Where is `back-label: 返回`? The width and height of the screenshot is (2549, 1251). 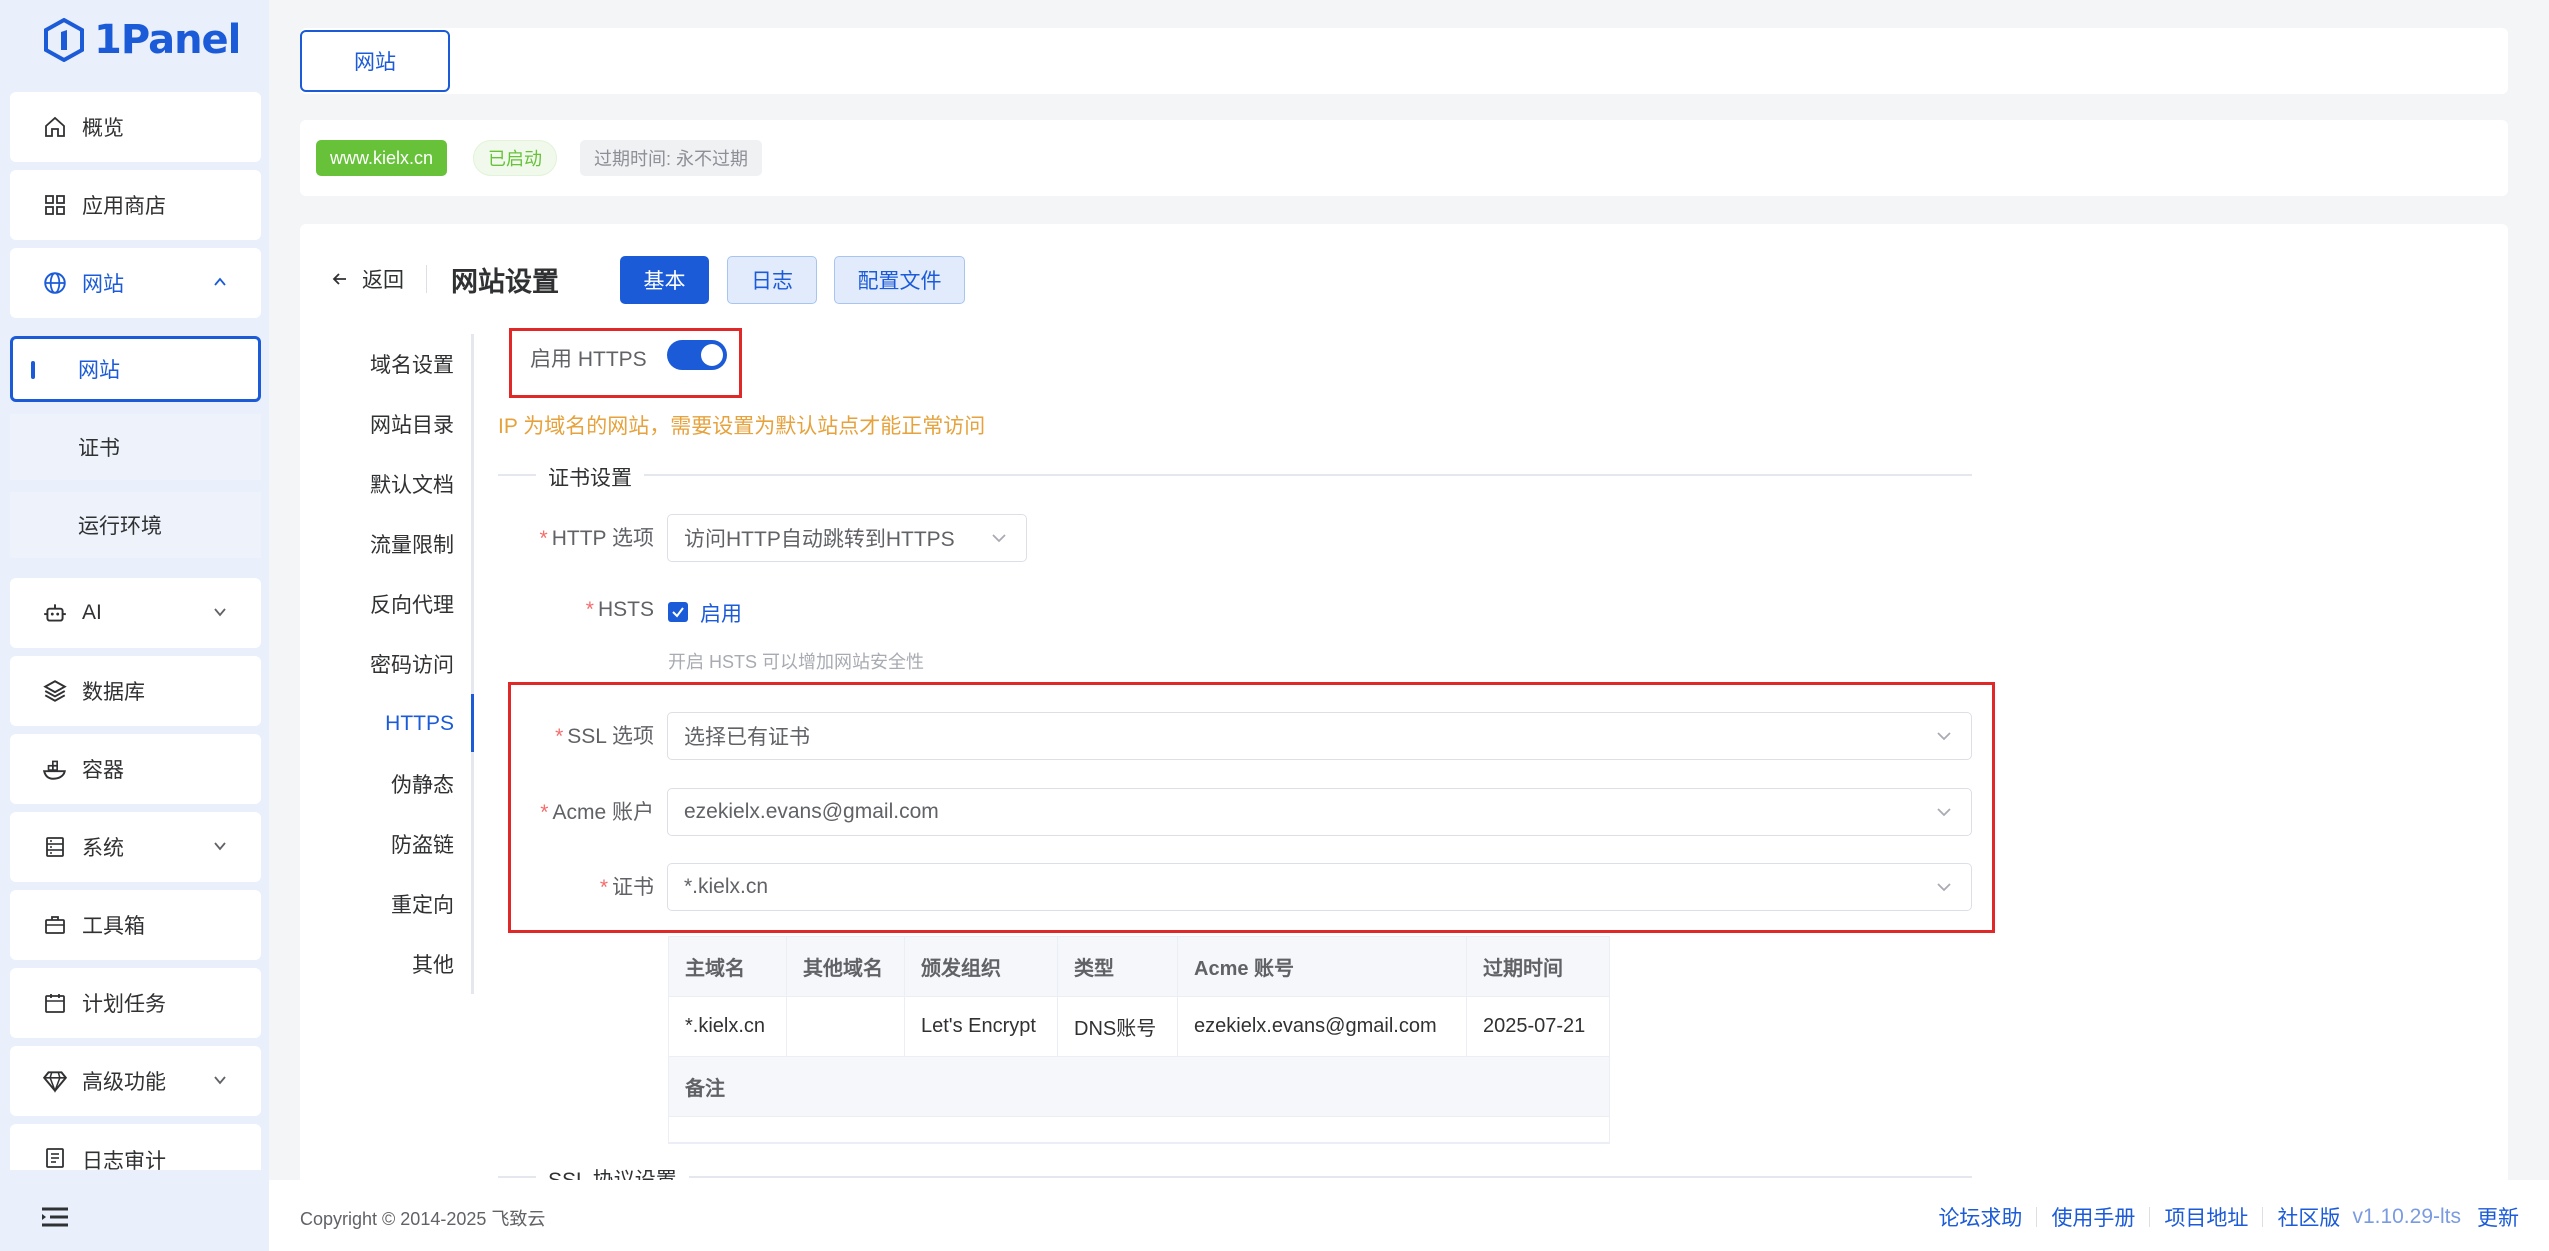 back-label: 返回 is located at coordinates (383, 280).